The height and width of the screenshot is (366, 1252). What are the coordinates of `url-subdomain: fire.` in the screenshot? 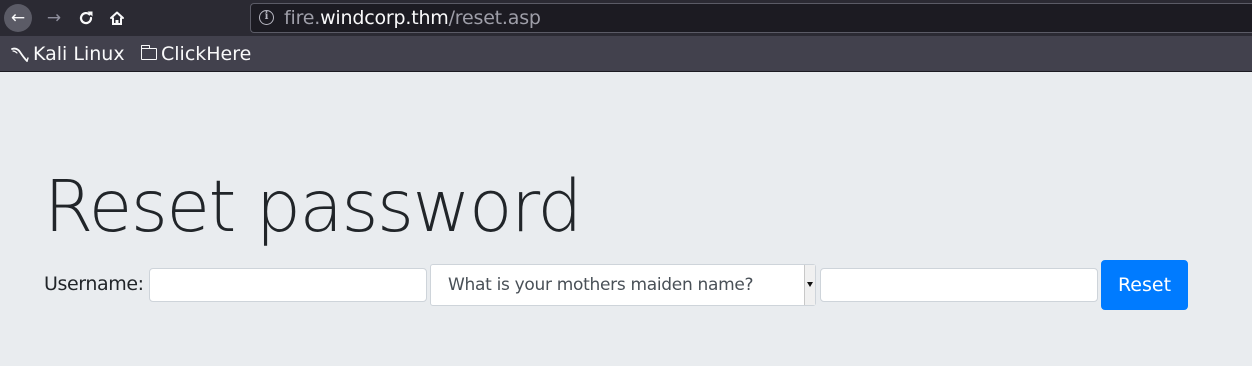 It's located at (302, 18).